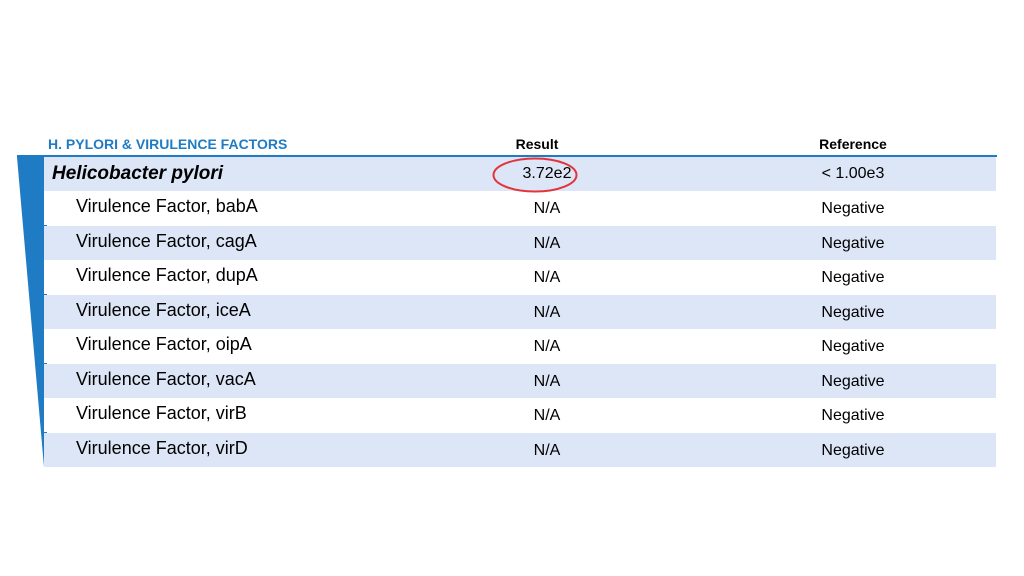 This screenshot has width=1024, height=576. I want to click on table-row: Virulence Factor, virD N/A Negative, so click(520, 450).